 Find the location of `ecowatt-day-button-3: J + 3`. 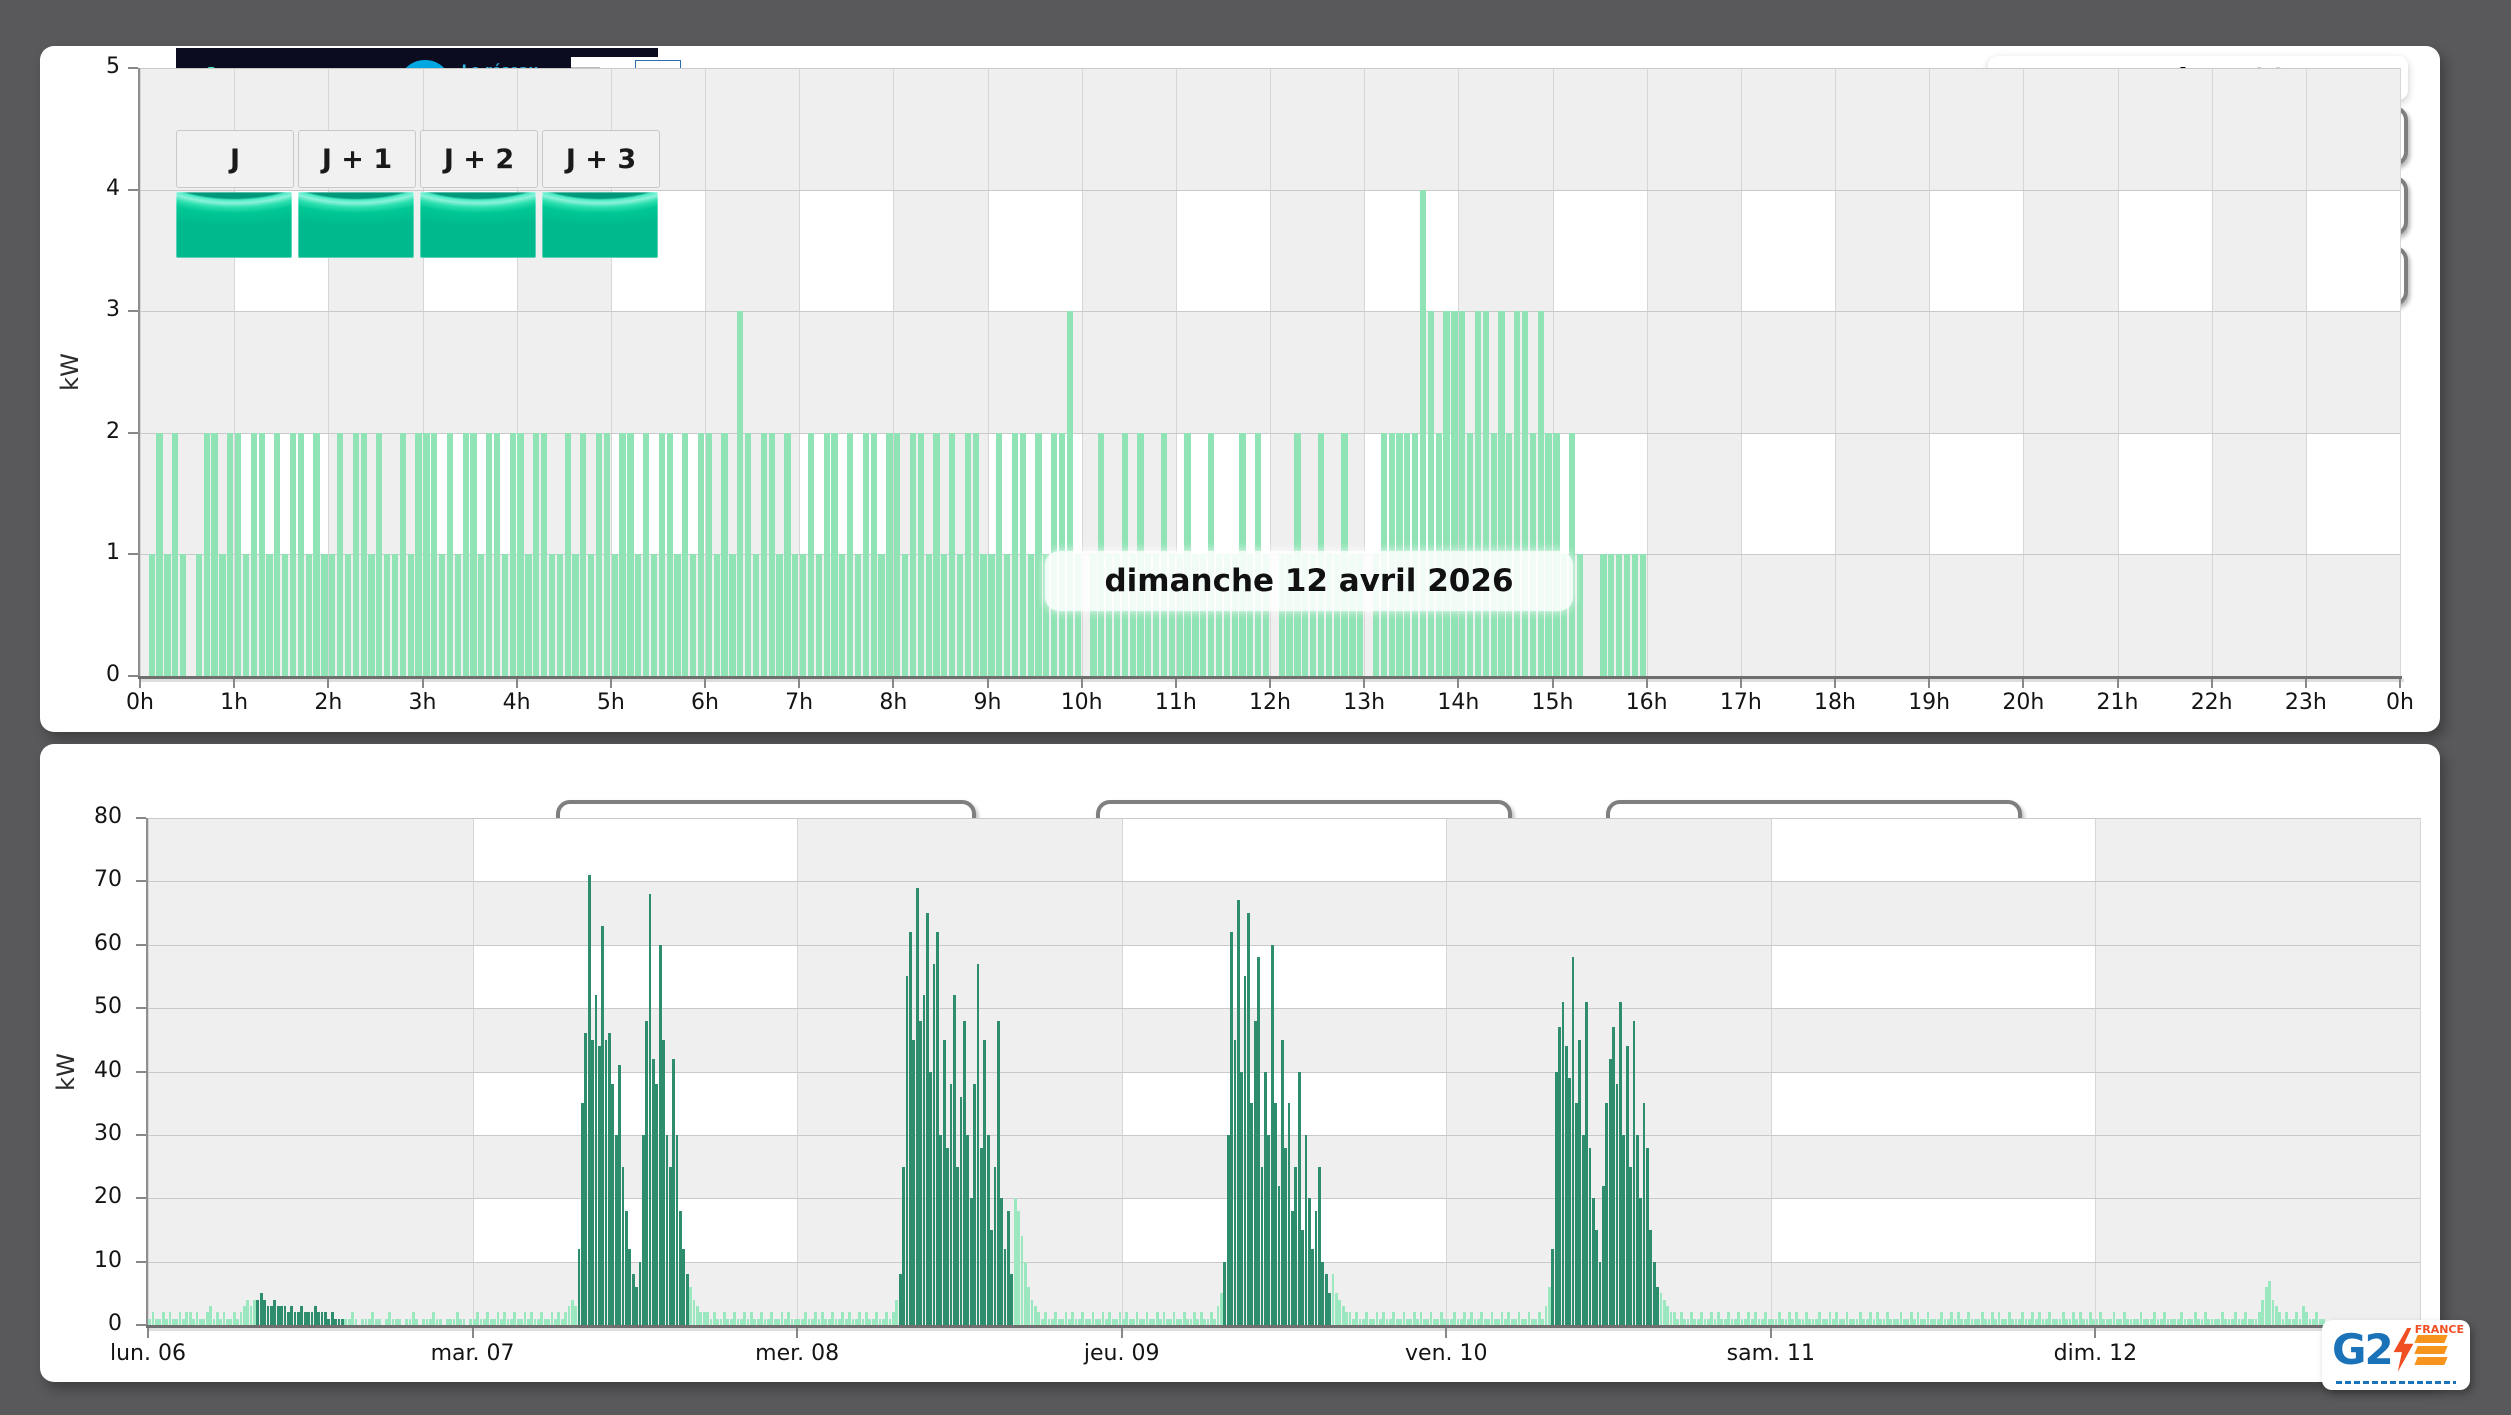

ecowatt-day-button-3: J + 3 is located at coordinates (601, 159).